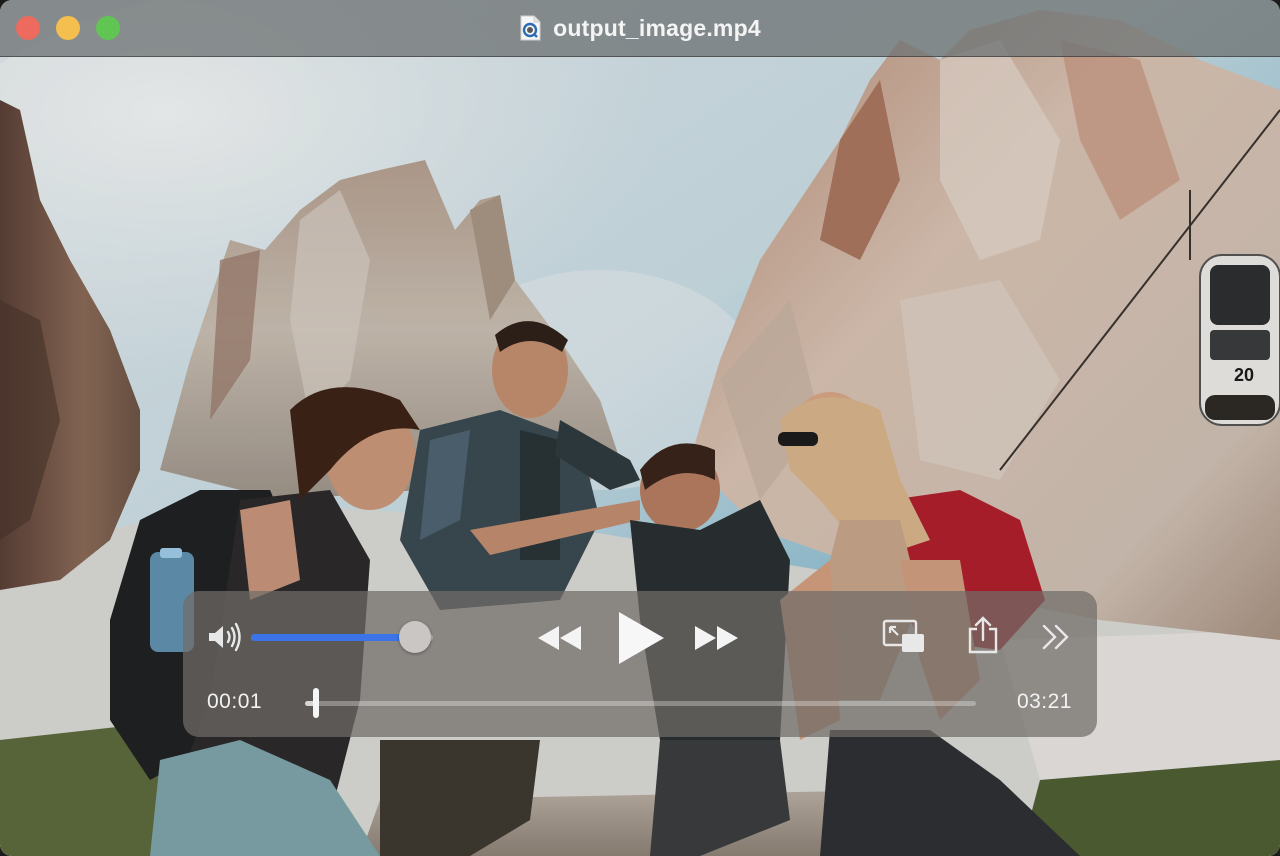  I want to click on chevron-double-right-icon, so click(1055, 637).